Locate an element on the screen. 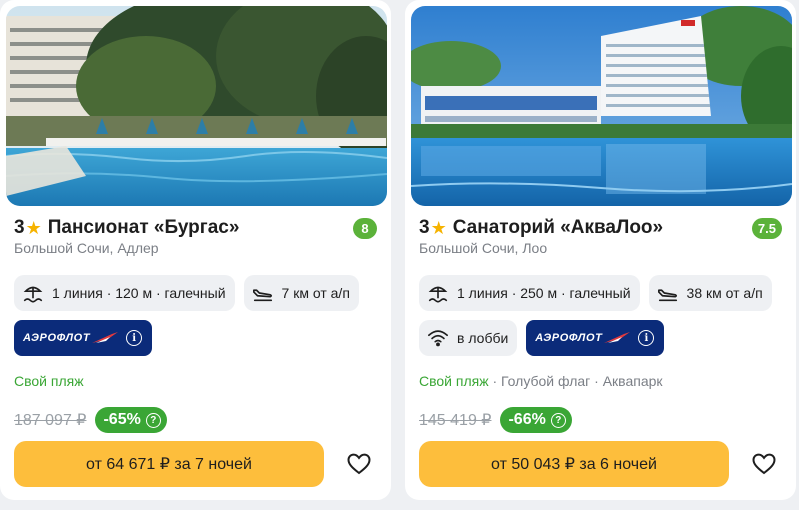  hotel-location: Большой Сочи, Лоо is located at coordinates (483, 248).